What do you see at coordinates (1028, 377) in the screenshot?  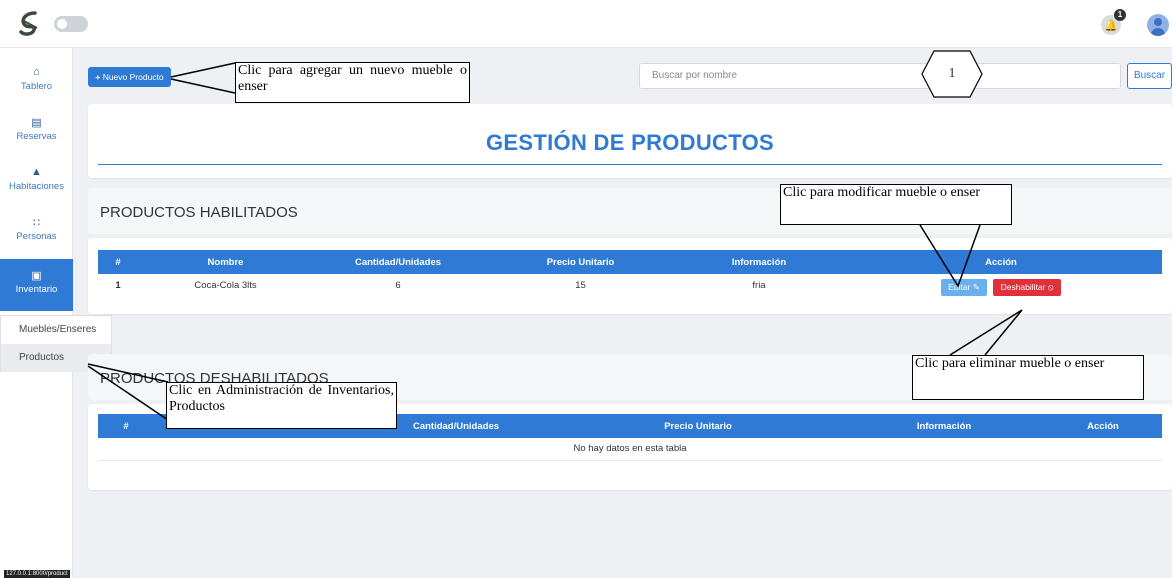 I see `annotation-delete: Clic para eliminar mueble o enser` at bounding box center [1028, 377].